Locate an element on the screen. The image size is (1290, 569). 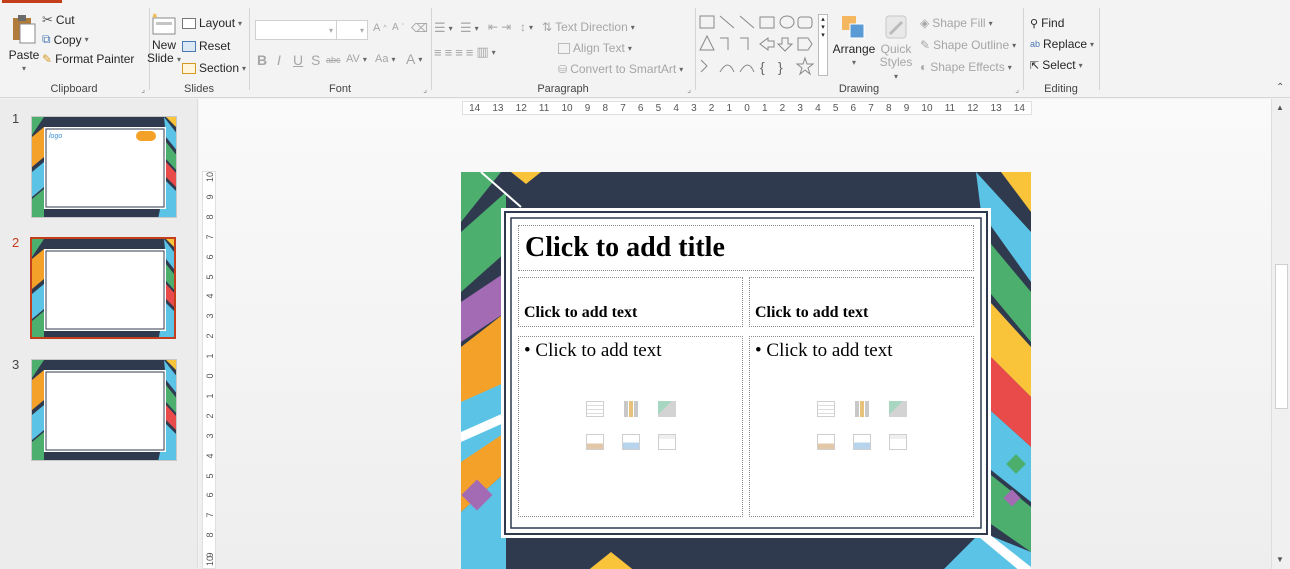
slide-thumbnail-1: logo is located at coordinates (104, 167).